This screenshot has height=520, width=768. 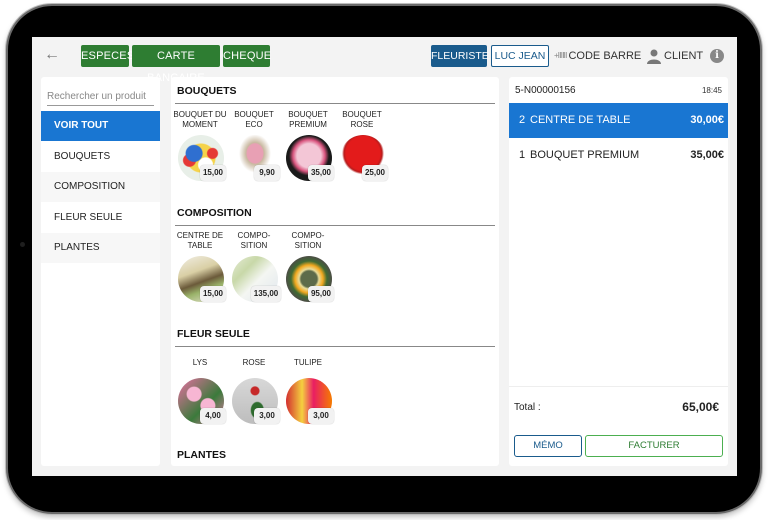 I want to click on divider, so click(x=618, y=386).